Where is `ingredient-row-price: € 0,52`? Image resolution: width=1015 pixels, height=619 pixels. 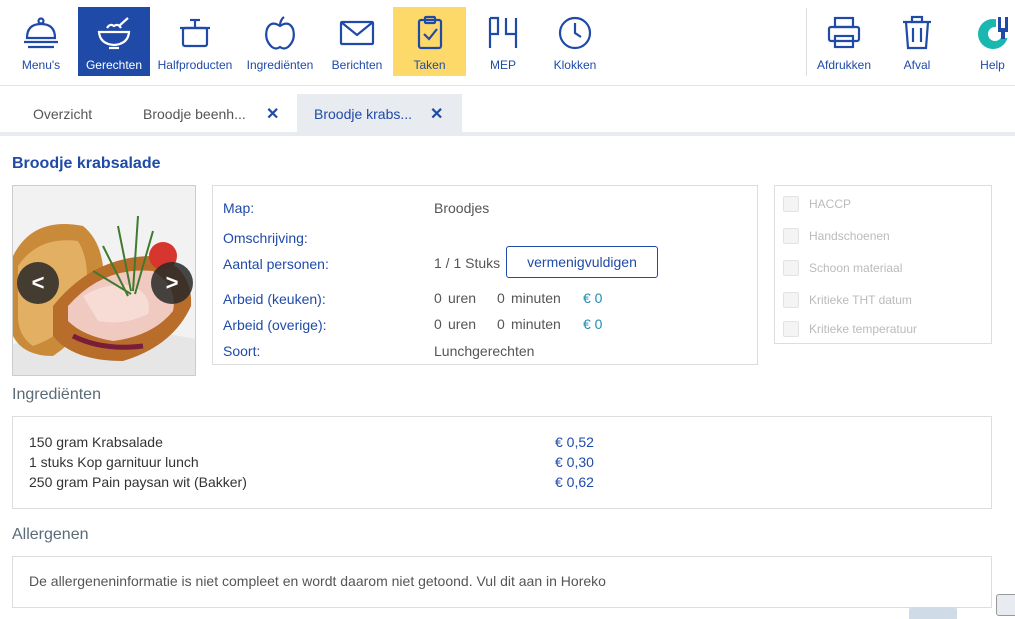 ingredient-row-price: € 0,52 is located at coordinates (574, 442).